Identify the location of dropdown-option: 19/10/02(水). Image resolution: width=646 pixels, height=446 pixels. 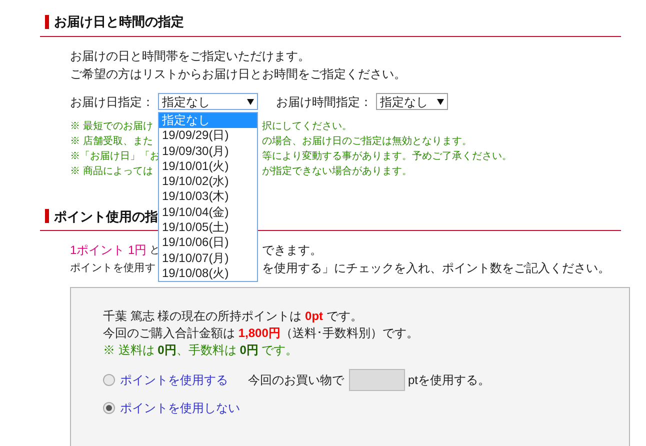
(208, 182).